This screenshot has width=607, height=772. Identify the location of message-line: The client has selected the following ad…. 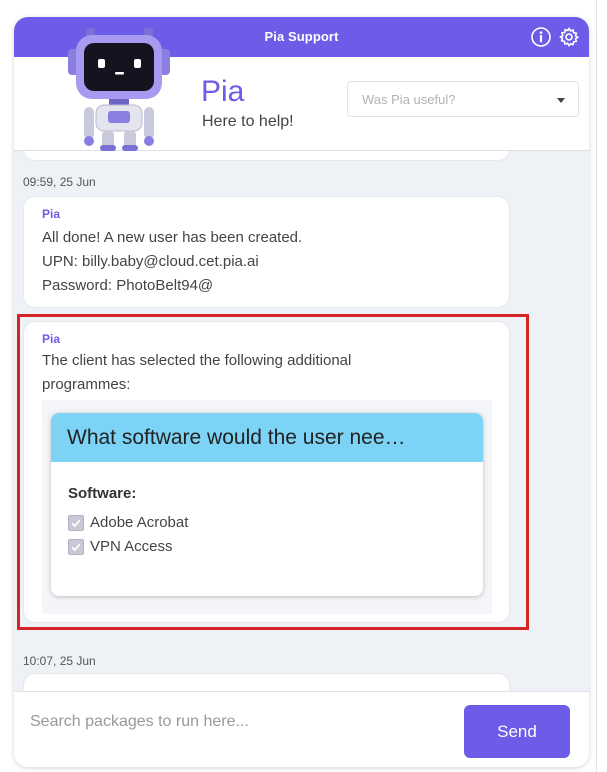
(197, 360).